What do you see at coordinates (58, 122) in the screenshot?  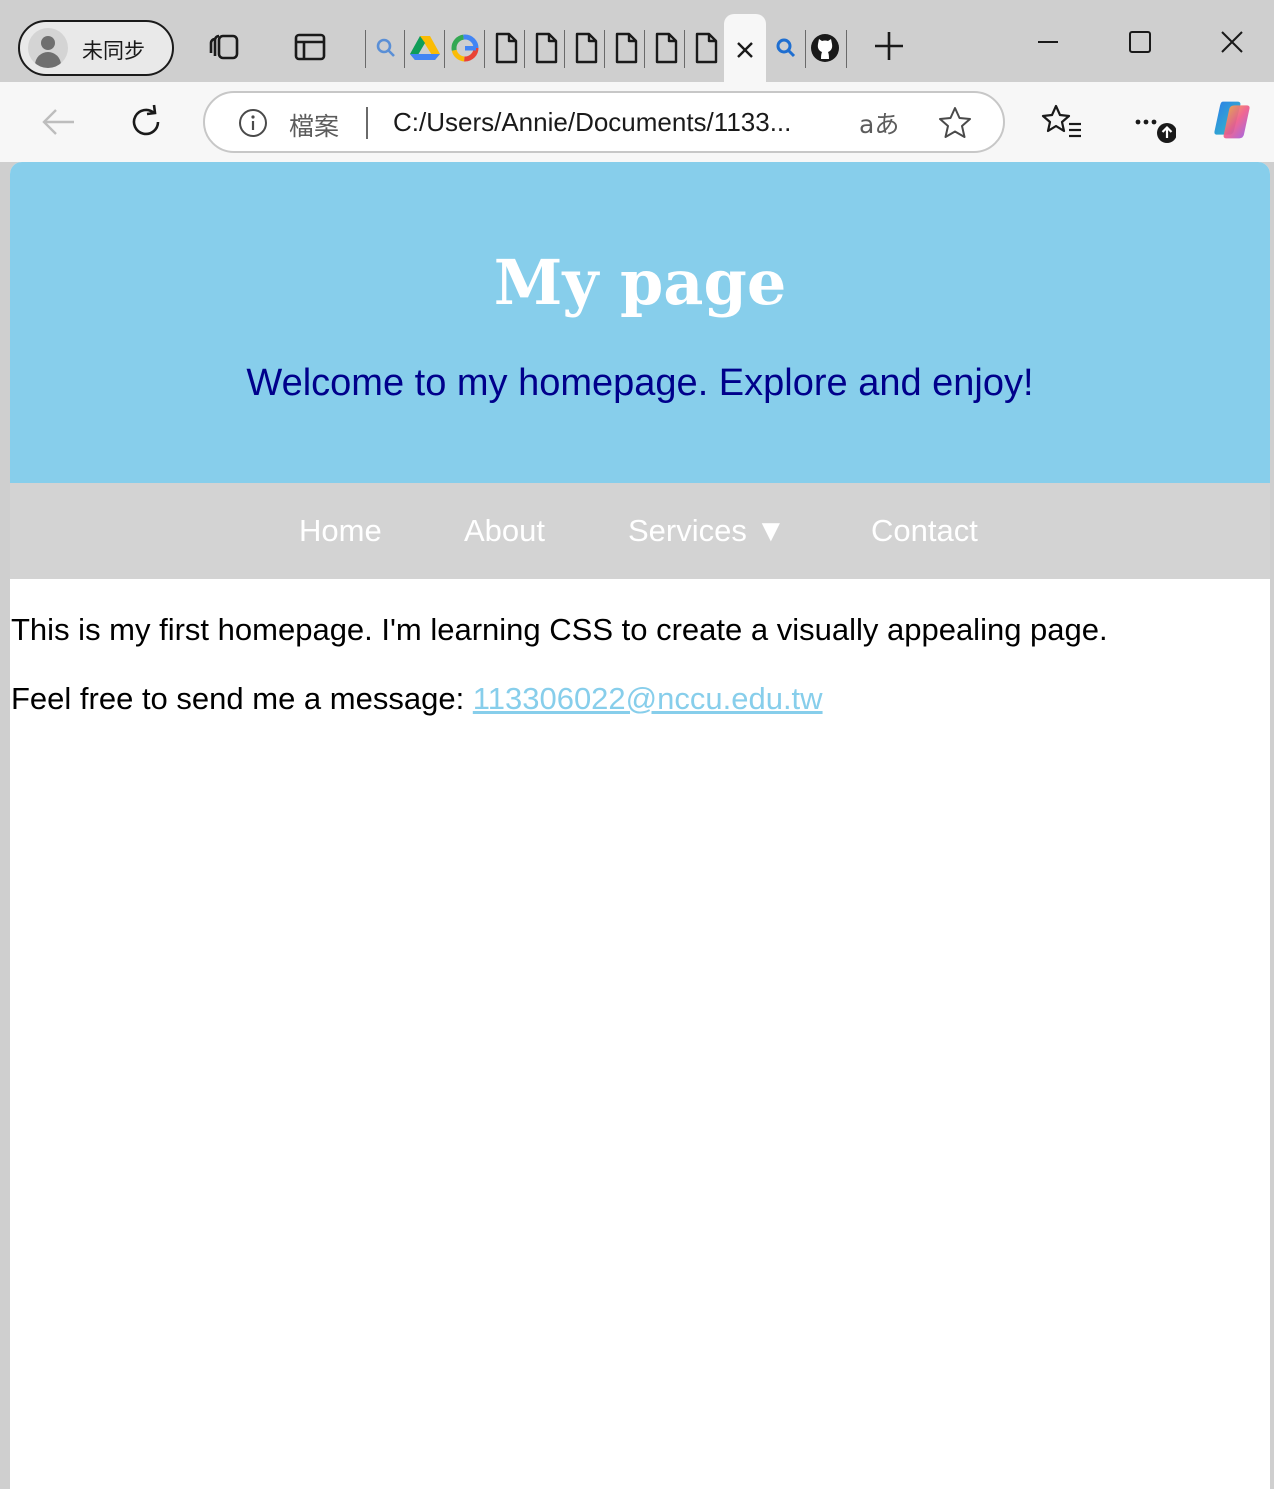 I see `back-icon` at bounding box center [58, 122].